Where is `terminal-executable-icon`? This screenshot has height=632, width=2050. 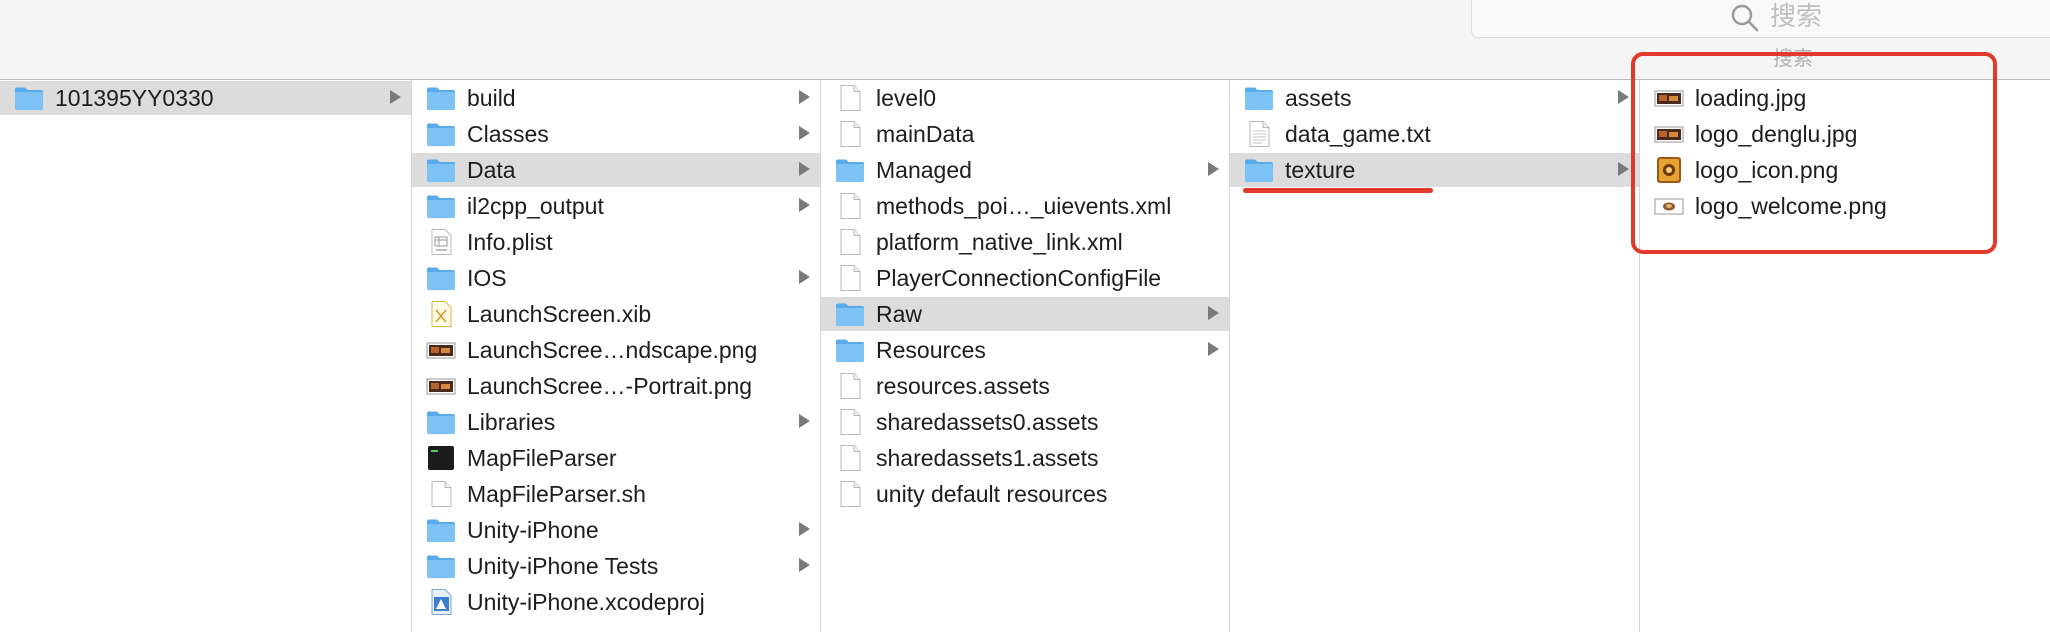 terminal-executable-icon is located at coordinates (441, 458).